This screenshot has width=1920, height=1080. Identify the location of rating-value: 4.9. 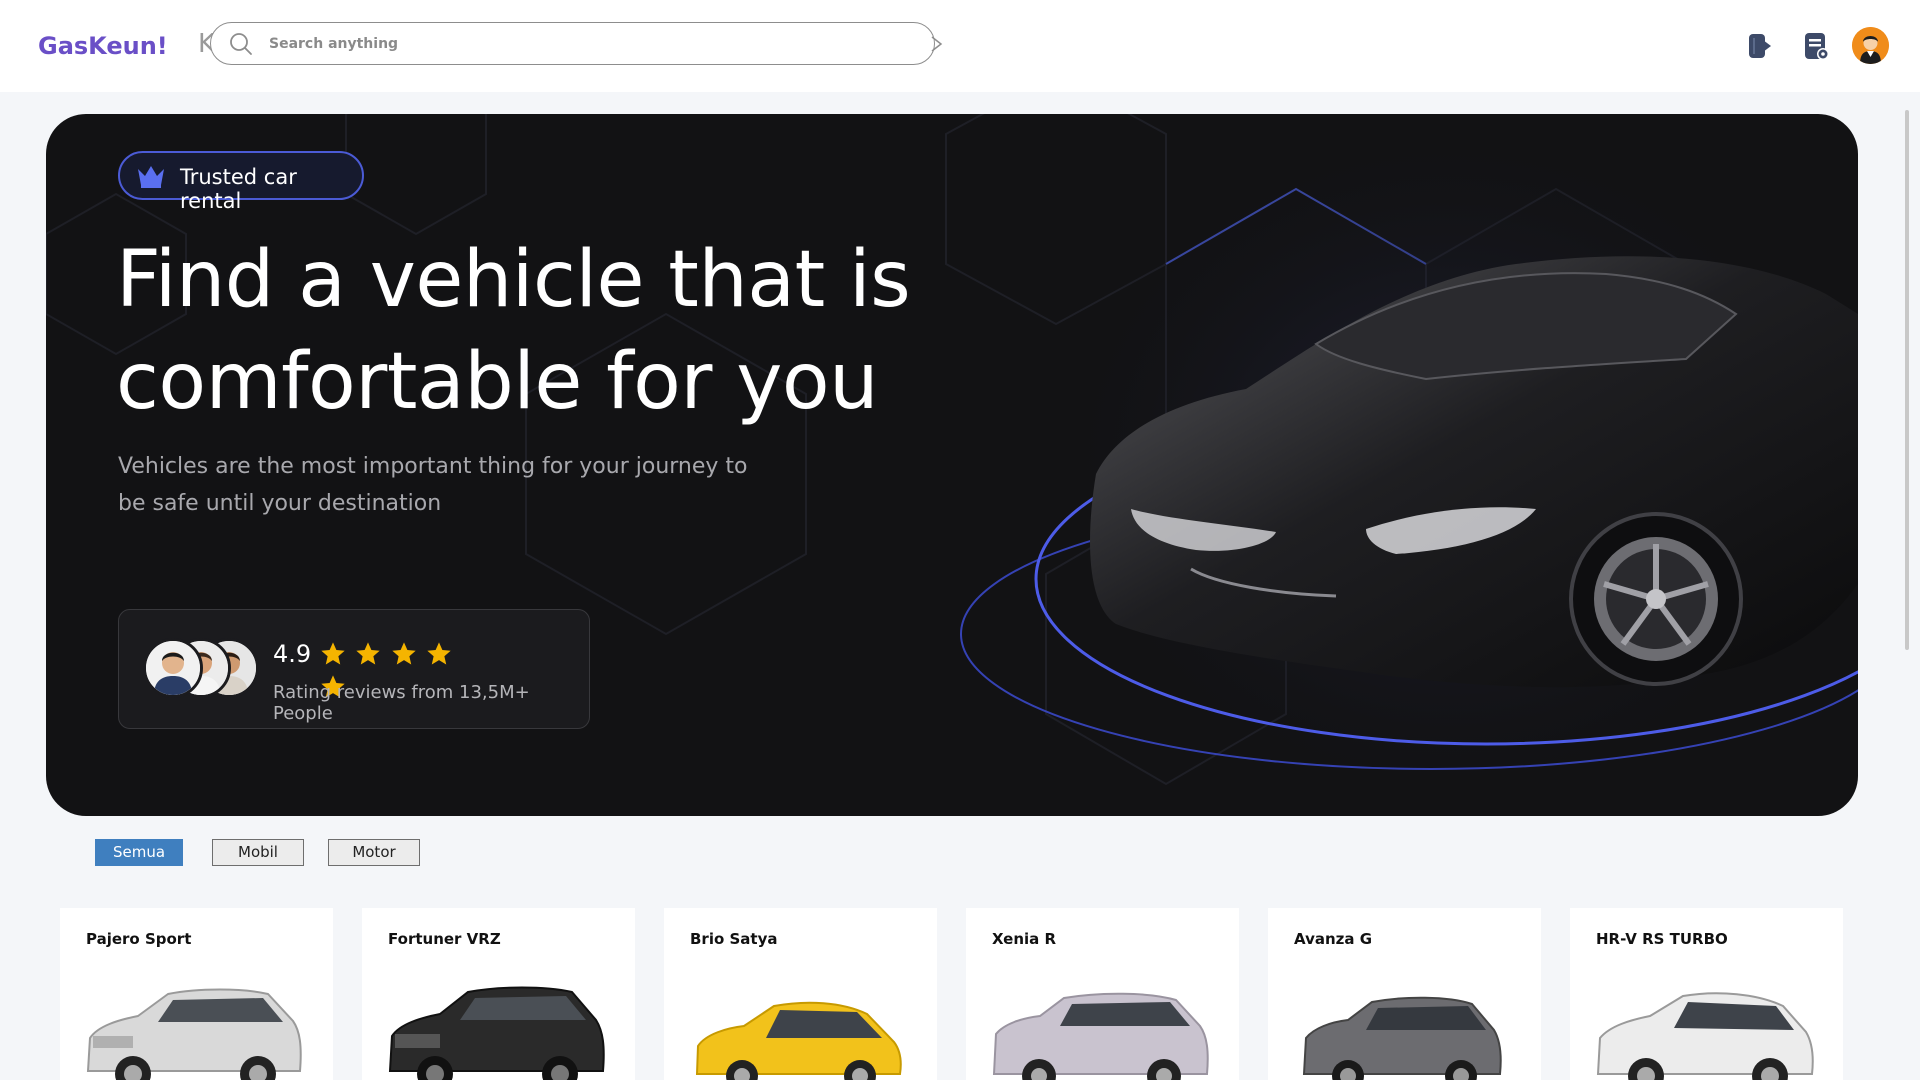
(292, 654).